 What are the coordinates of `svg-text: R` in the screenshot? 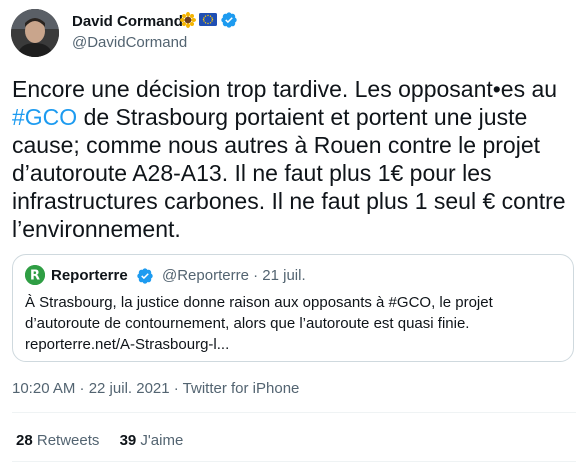 It's located at (35, 276).